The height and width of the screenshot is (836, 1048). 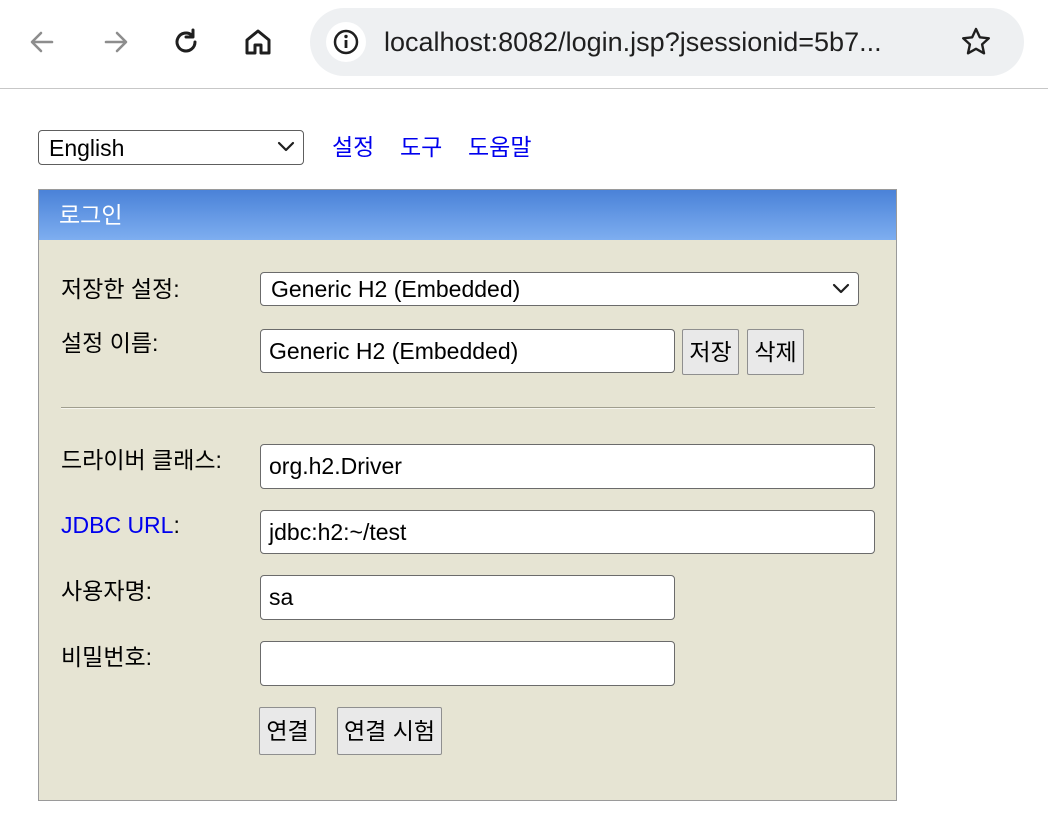 What do you see at coordinates (499, 147) in the screenshot?
I see `link-help: 도움말` at bounding box center [499, 147].